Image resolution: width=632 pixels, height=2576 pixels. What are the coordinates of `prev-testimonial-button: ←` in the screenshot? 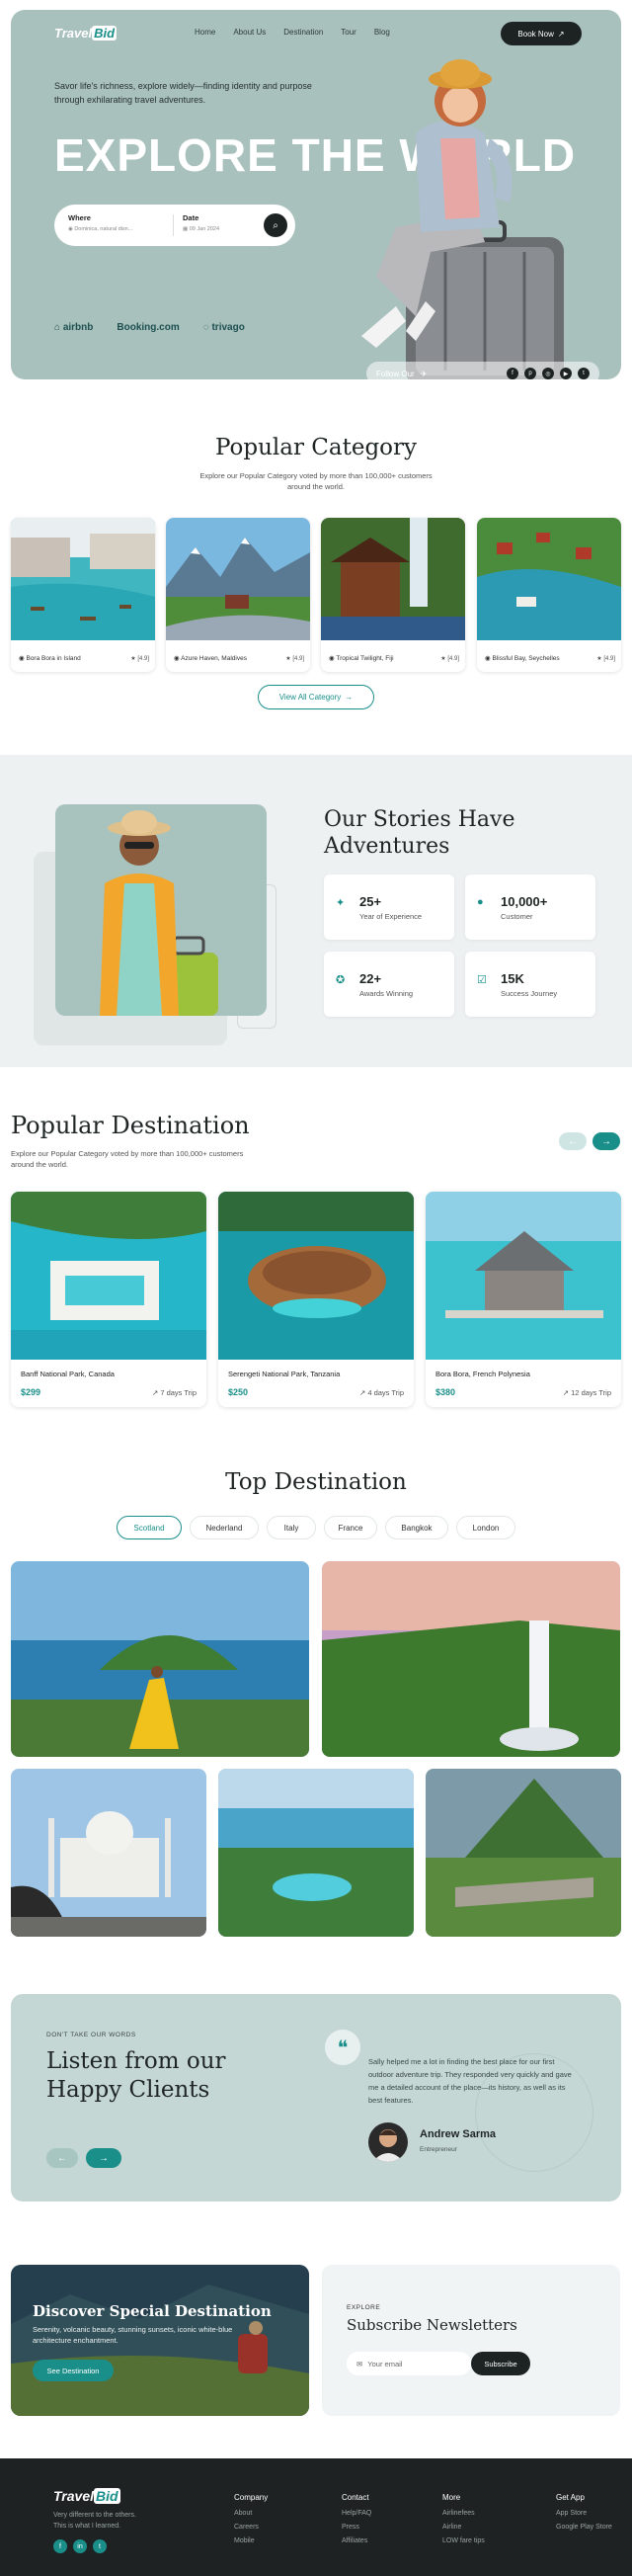 It's located at (62, 2158).